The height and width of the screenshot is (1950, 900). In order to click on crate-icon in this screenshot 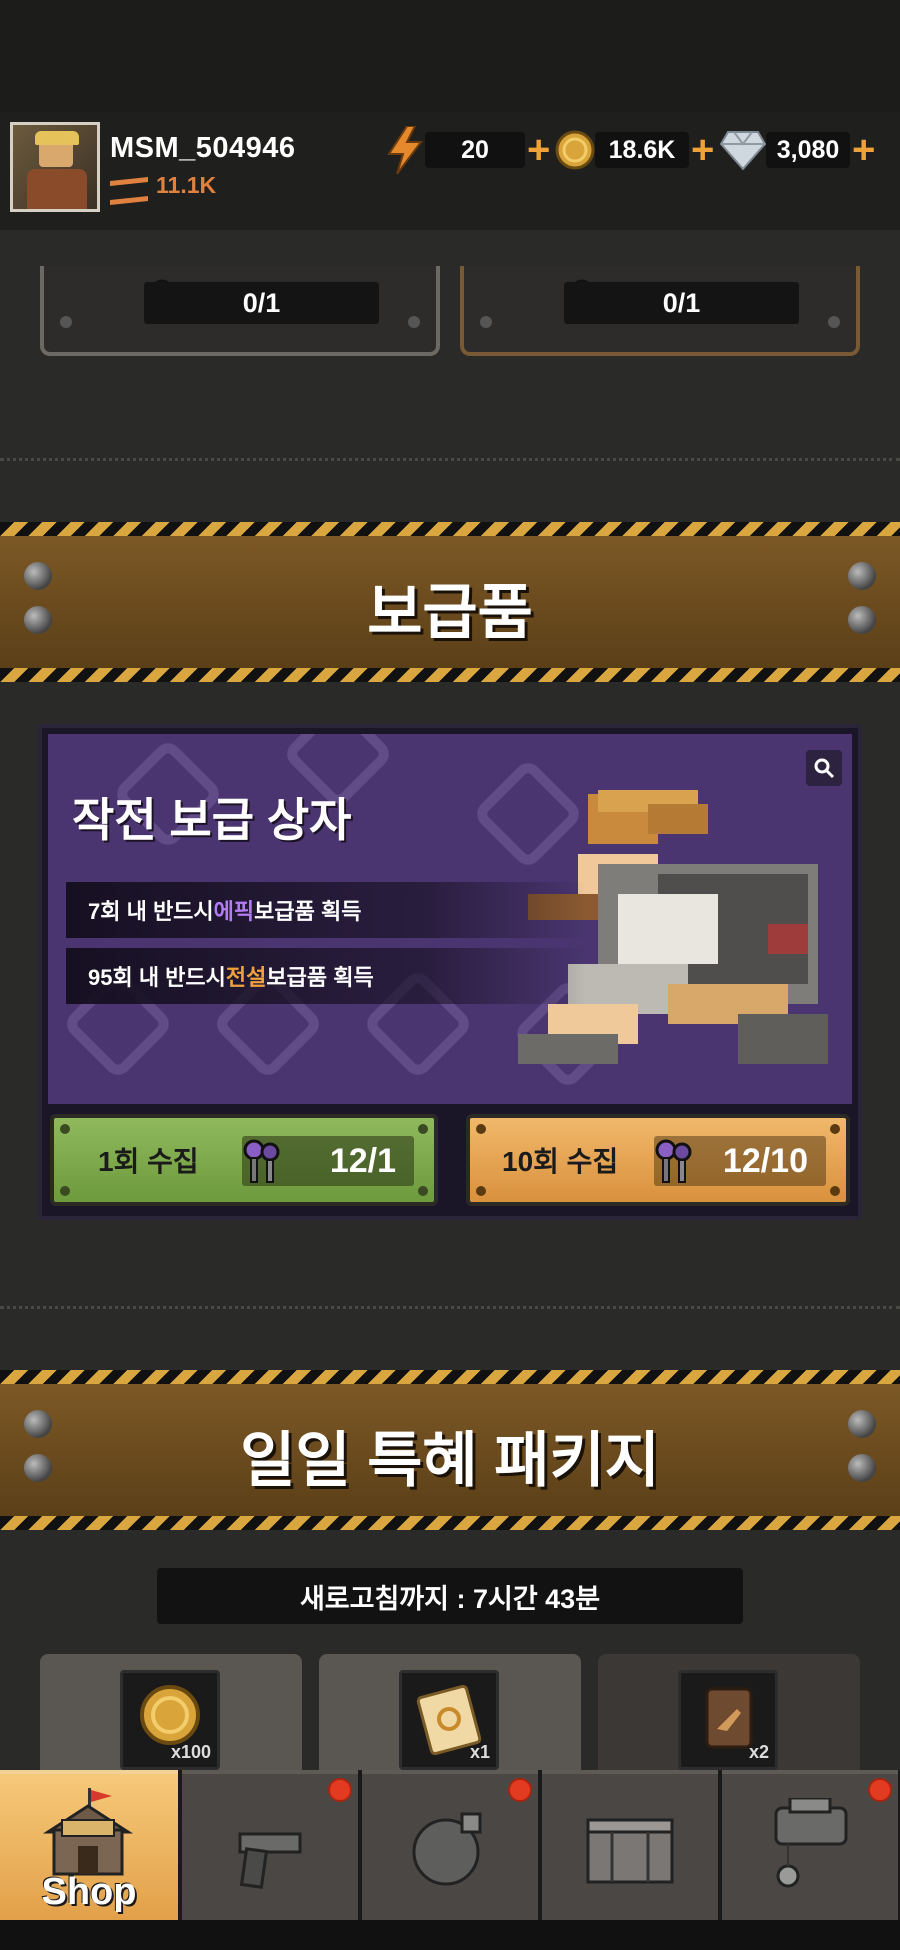, I will do `click(630, 1851)`.